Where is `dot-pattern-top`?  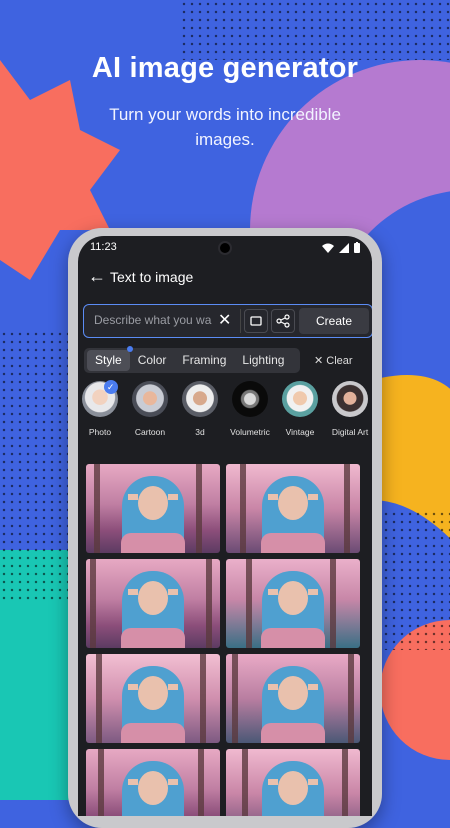
dot-pattern-top is located at coordinates (315, 30).